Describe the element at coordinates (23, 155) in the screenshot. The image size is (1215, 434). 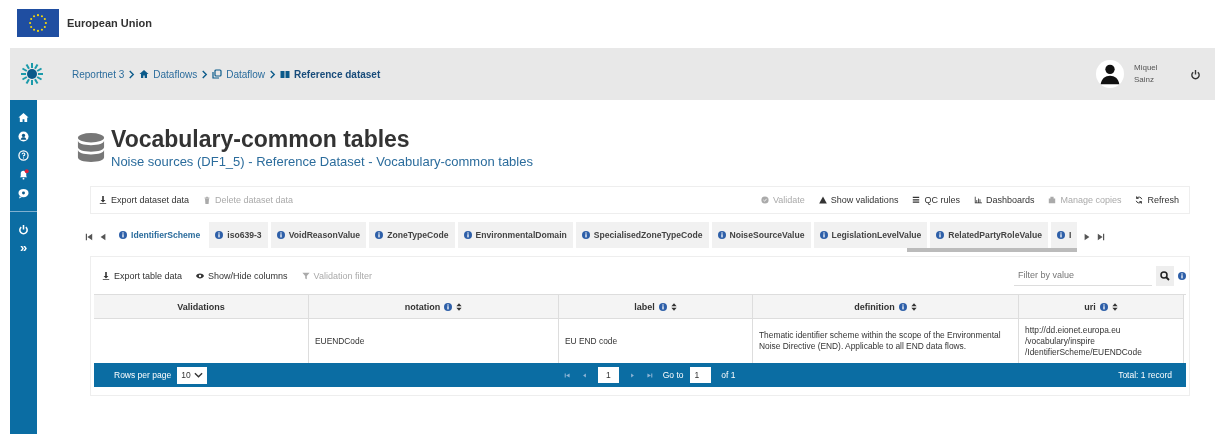
I see `help-icon` at that location.